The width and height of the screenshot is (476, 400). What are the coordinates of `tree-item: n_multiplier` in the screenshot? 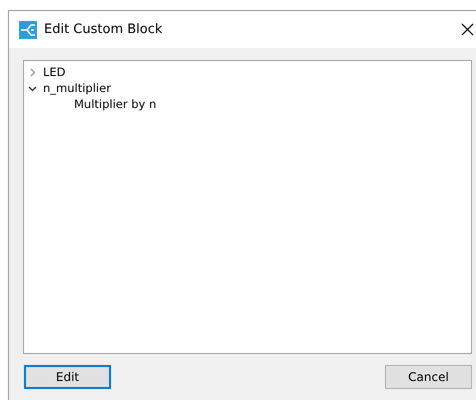 It's located at (77, 88).